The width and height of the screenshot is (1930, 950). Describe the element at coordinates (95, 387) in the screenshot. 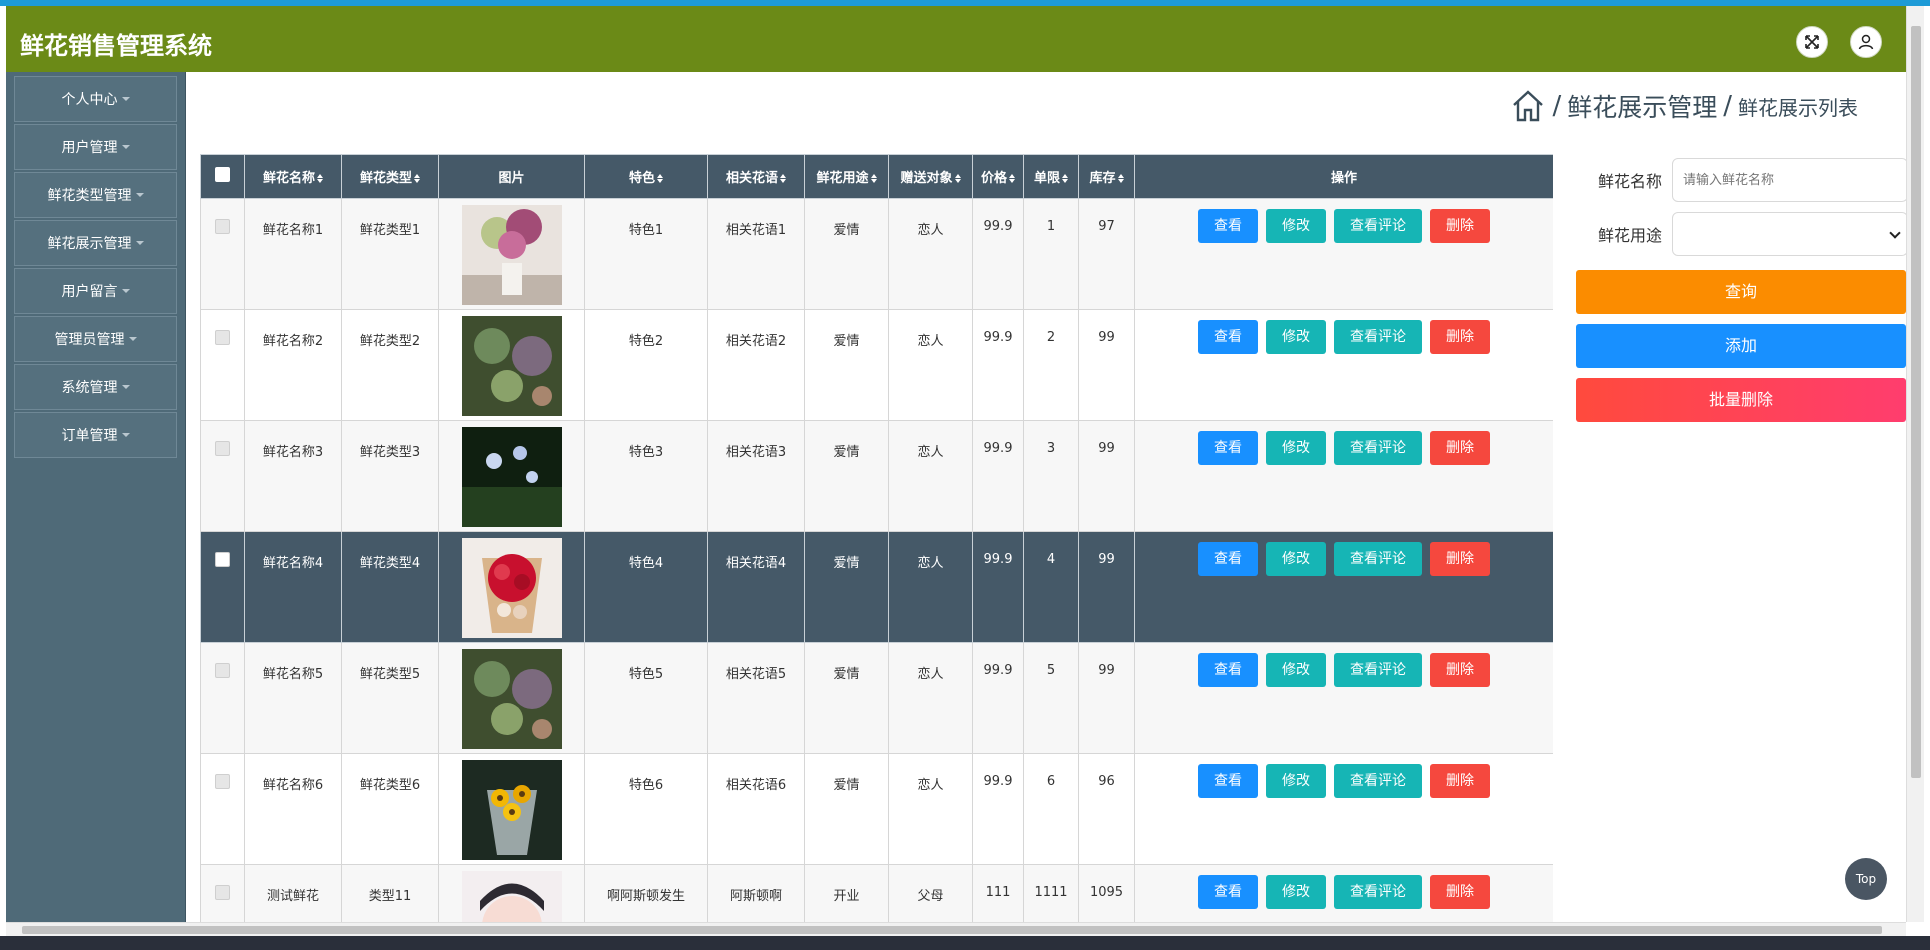

I see `sidebar-item-system-management: 系统管理` at that location.